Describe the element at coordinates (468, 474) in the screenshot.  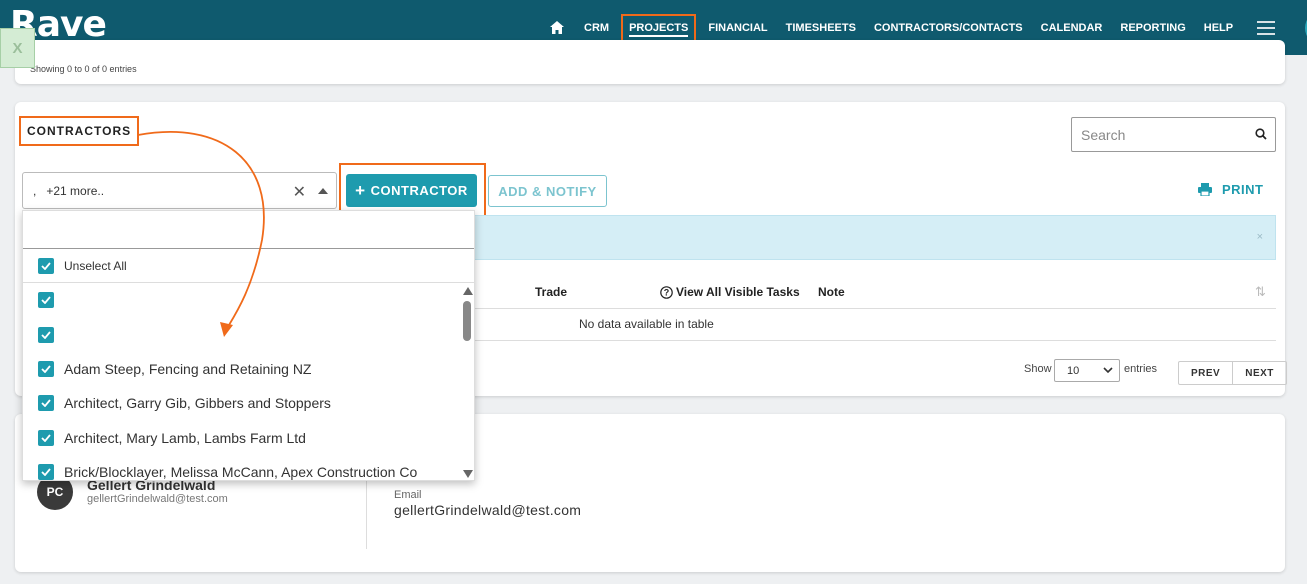
I see `scroll-down-icon` at that location.